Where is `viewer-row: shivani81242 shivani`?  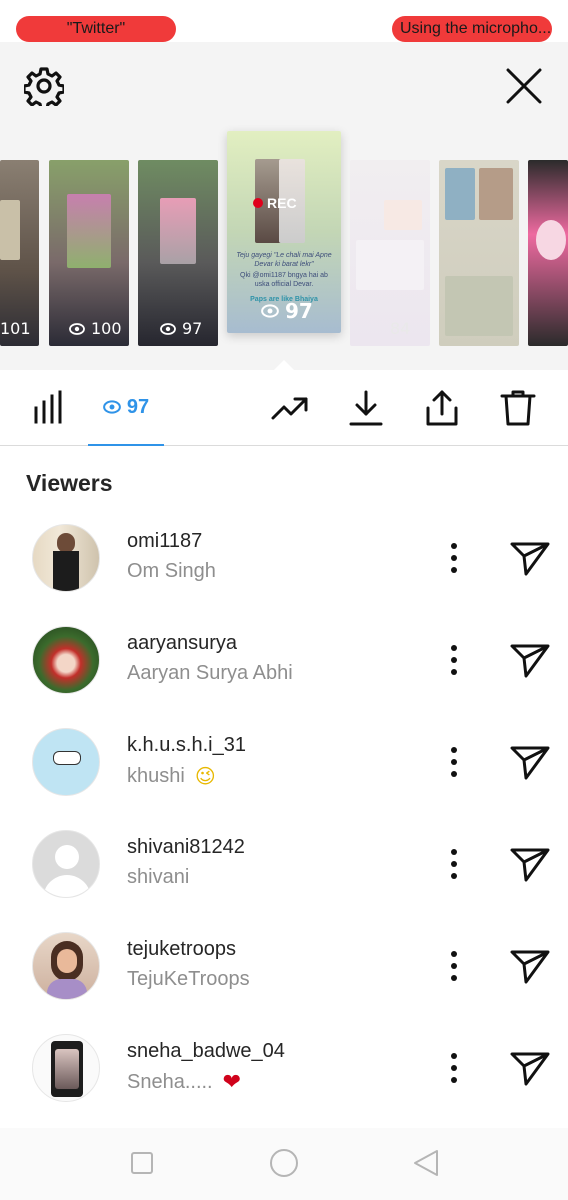
viewer-row: shivani81242 shivani is located at coordinates (284, 864).